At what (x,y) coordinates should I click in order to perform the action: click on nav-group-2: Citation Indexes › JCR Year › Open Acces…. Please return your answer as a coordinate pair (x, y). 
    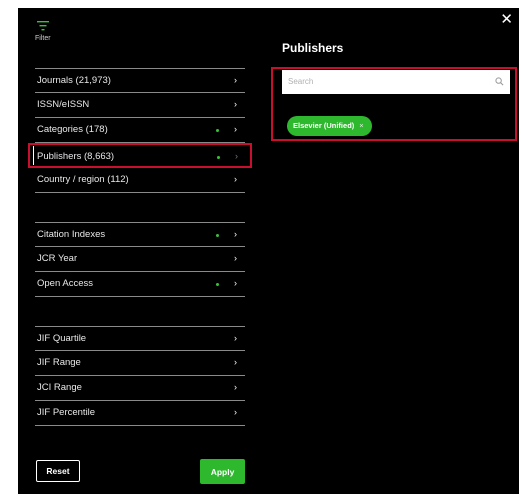
    Looking at the image, I should click on (140, 259).